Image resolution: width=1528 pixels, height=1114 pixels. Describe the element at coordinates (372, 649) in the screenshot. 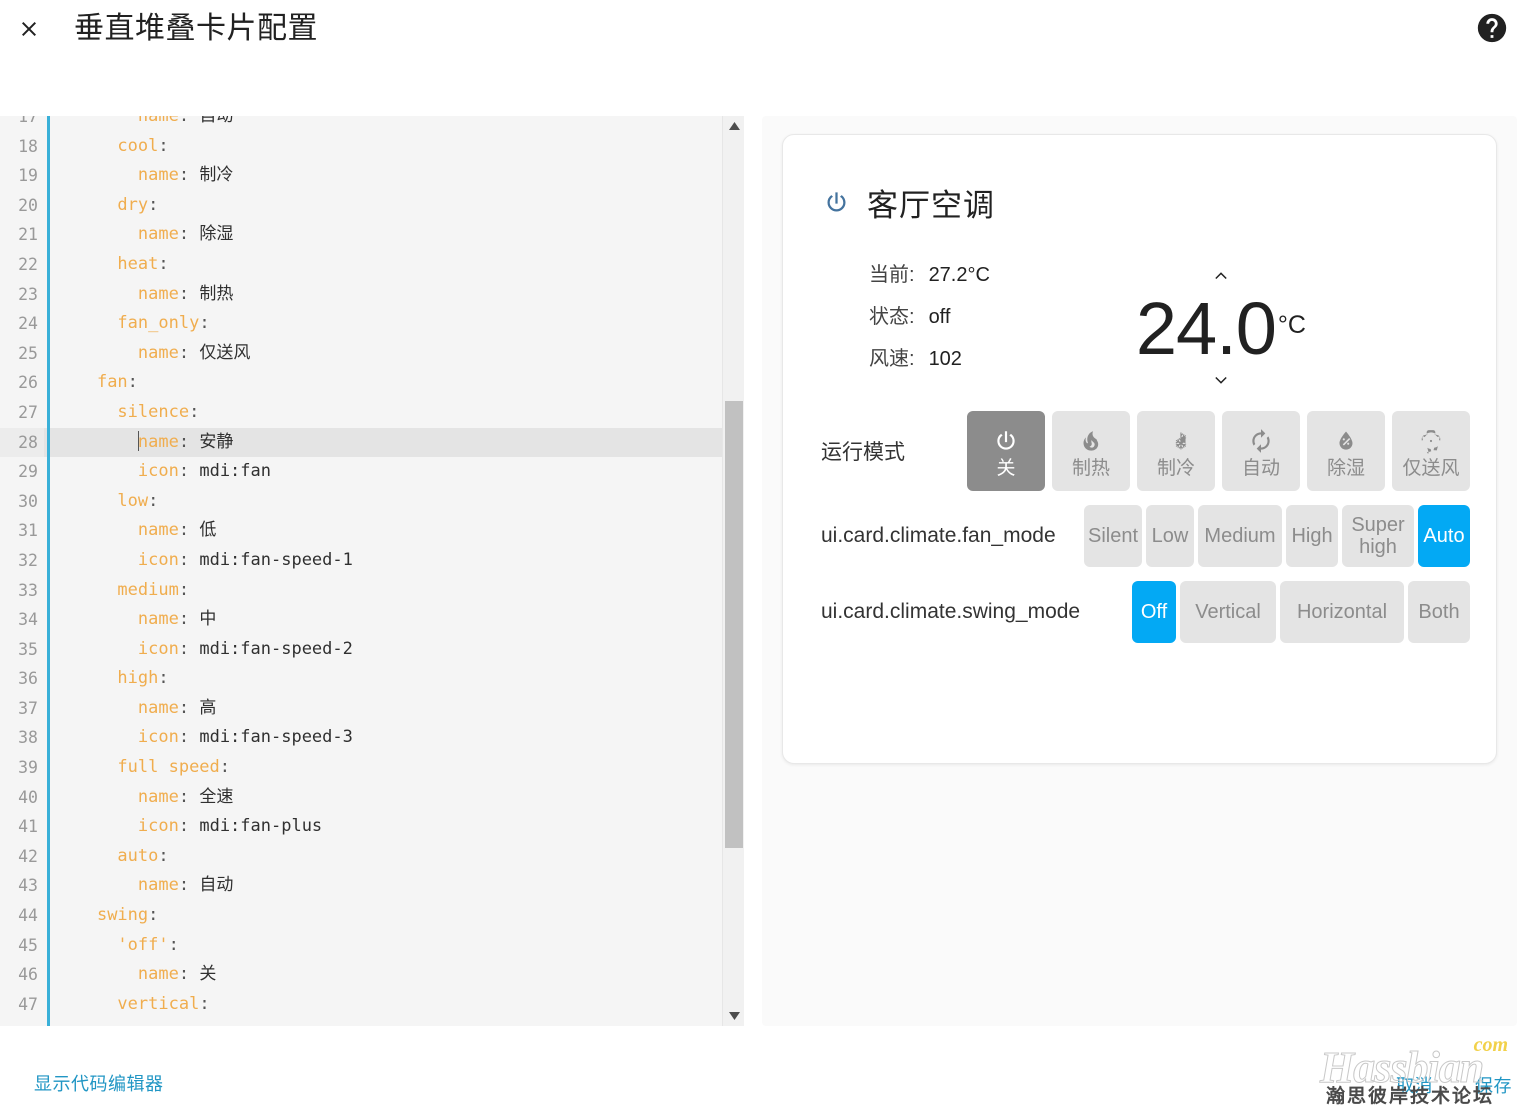

I see `code-line: 35 icon: mdi:fan-speed-2` at that location.